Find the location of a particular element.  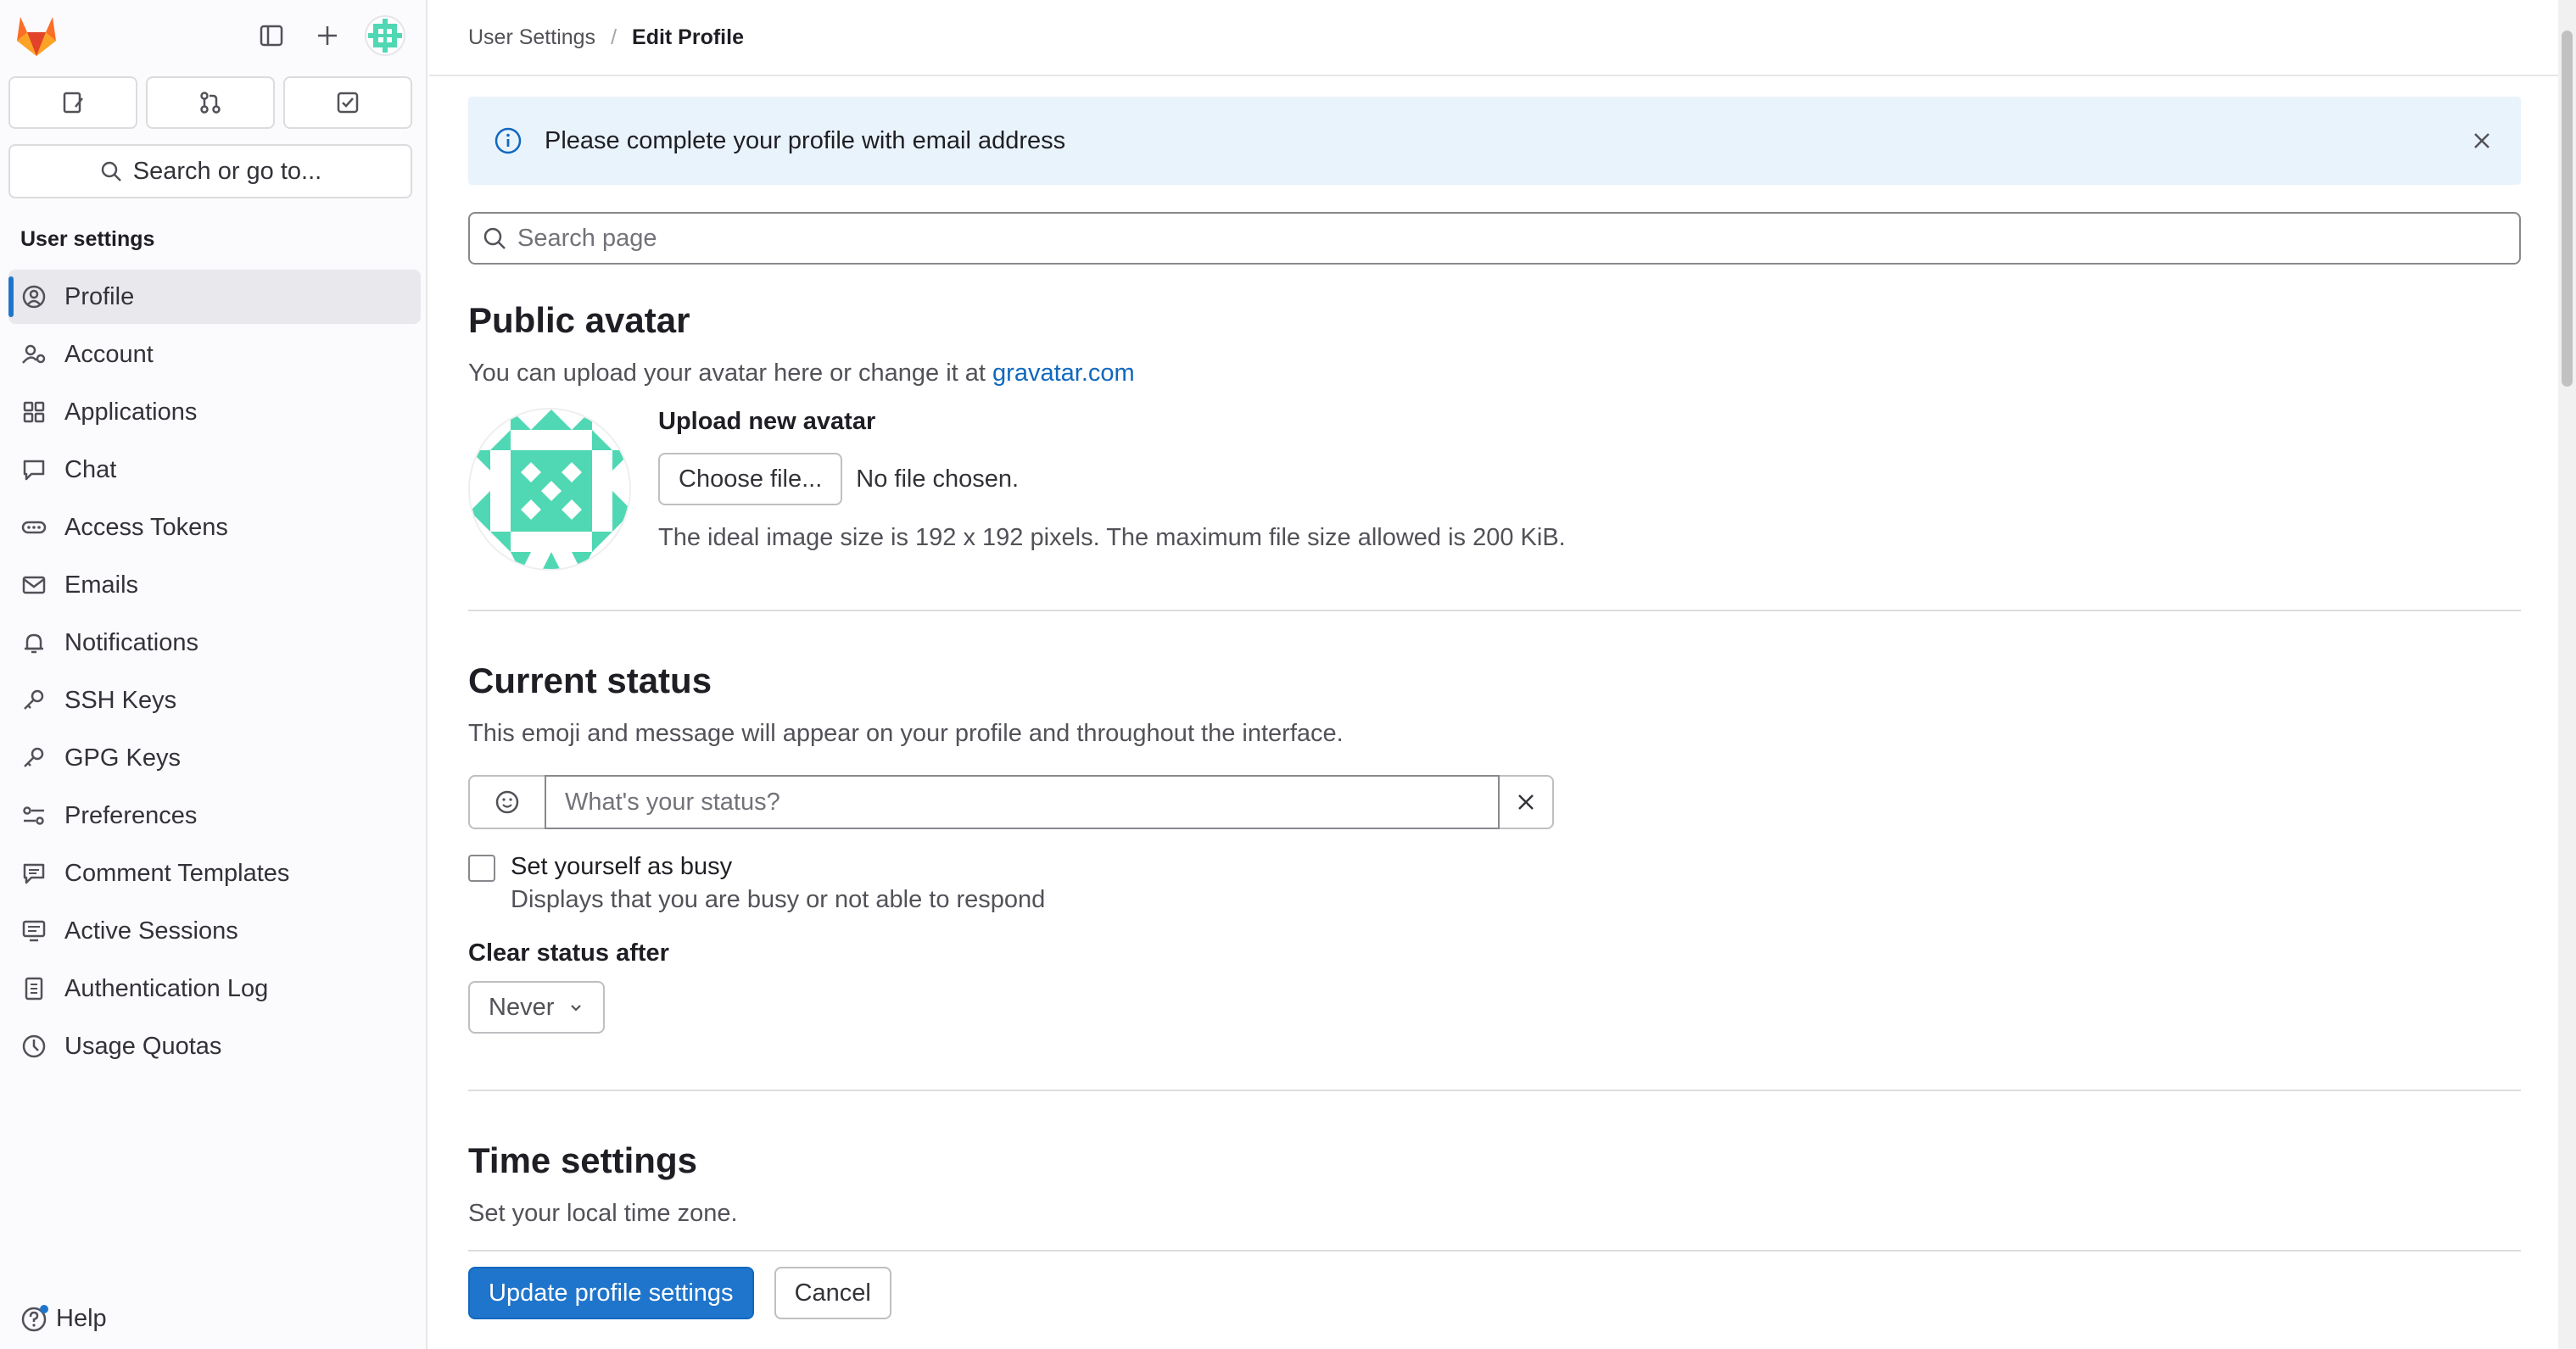

sidebar-item-authentication-log: Authentication Log is located at coordinates (214, 989).